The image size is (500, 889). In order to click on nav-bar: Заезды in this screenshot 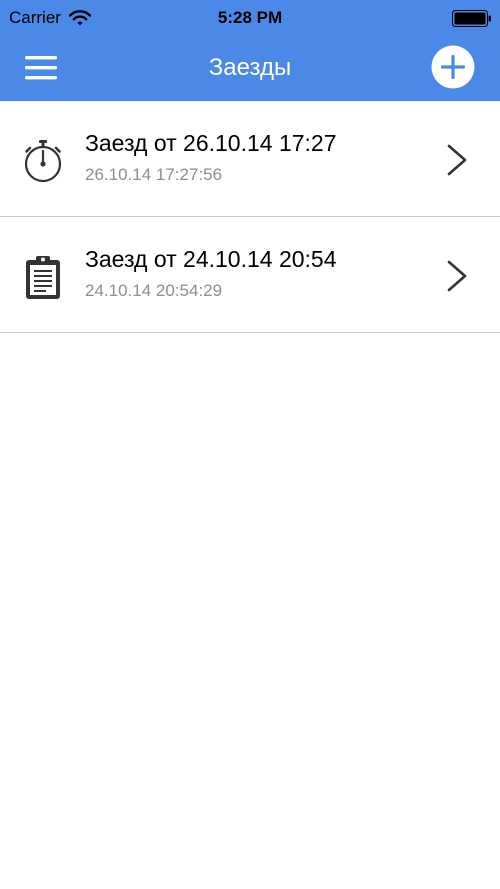, I will do `click(250, 68)`.